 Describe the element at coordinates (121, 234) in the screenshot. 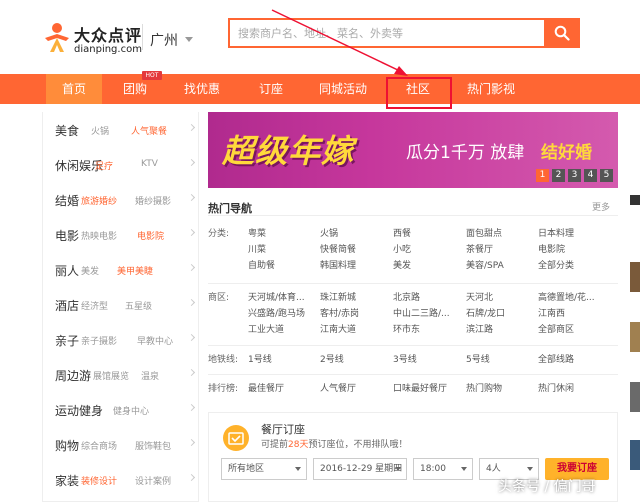

I see `sidebar-row: 电影 热映电影 电影院` at that location.